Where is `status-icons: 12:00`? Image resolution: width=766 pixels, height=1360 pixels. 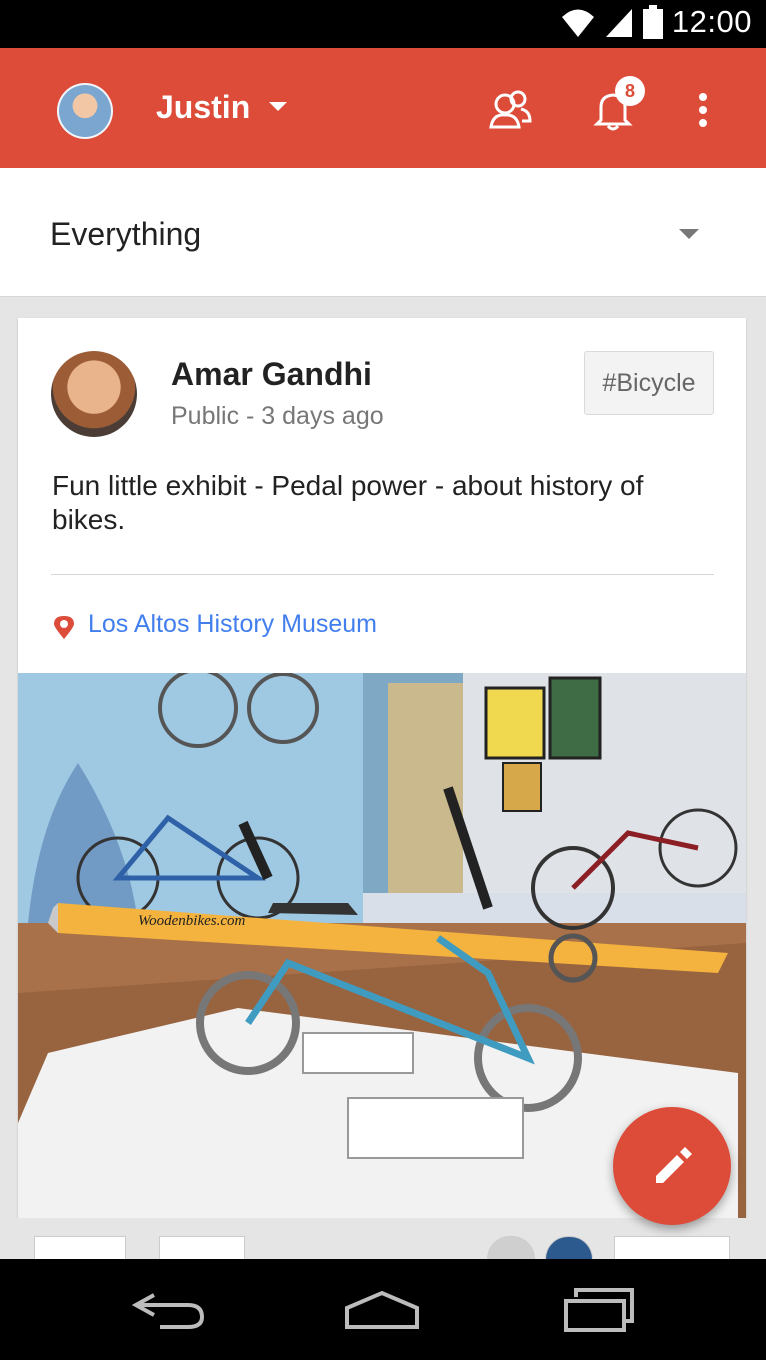
status-icons: 12:00 is located at coordinates (656, 22).